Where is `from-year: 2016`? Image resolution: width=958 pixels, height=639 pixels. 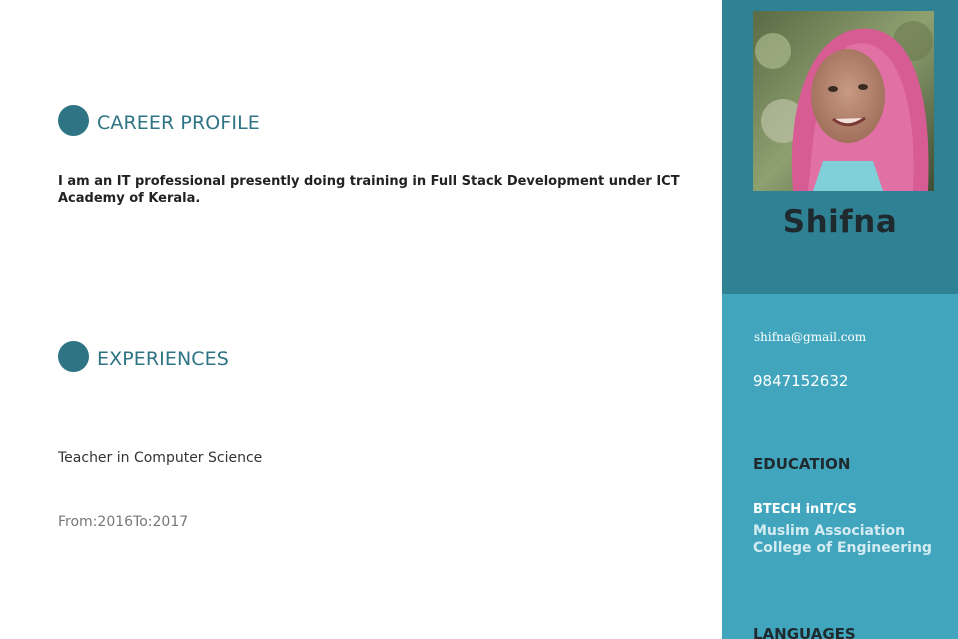
from-year: 2016 is located at coordinates (115, 522).